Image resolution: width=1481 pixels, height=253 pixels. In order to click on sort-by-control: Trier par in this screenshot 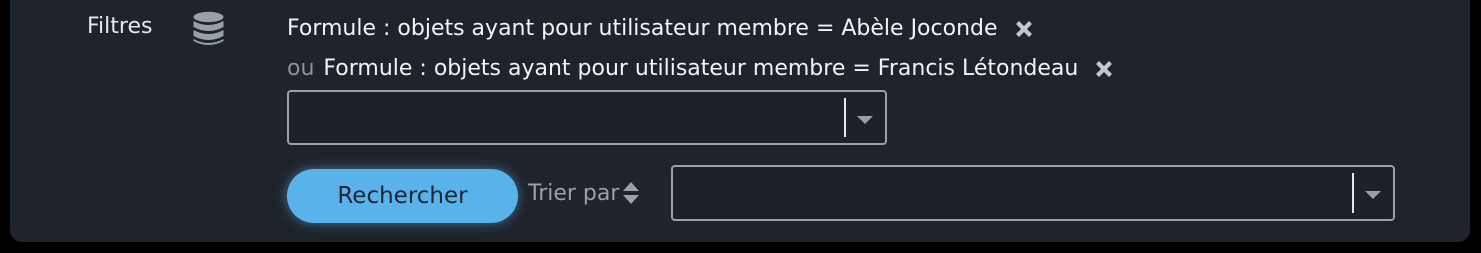, I will do `click(584, 193)`.